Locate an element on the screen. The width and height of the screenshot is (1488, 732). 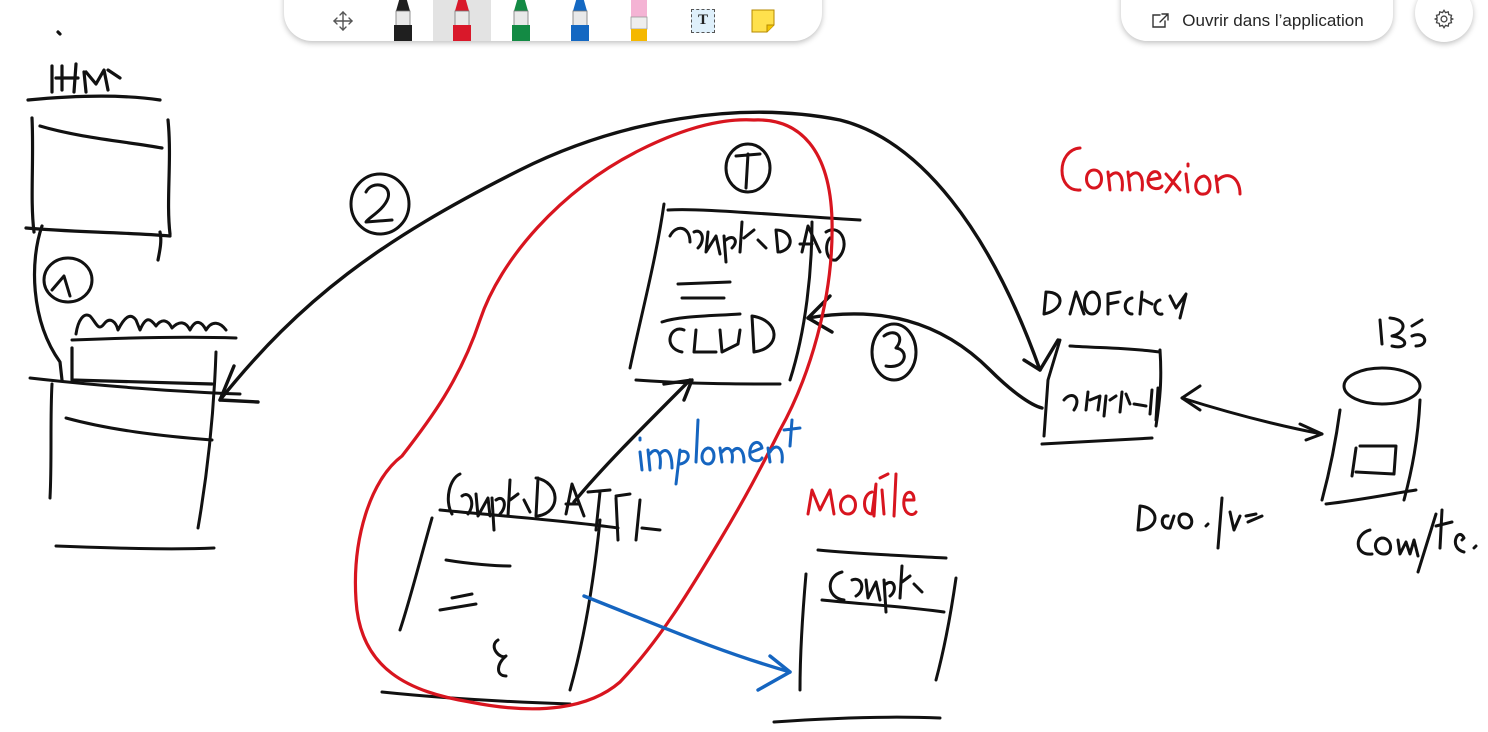
highlighter-pink-button is located at coordinates (639, 20).